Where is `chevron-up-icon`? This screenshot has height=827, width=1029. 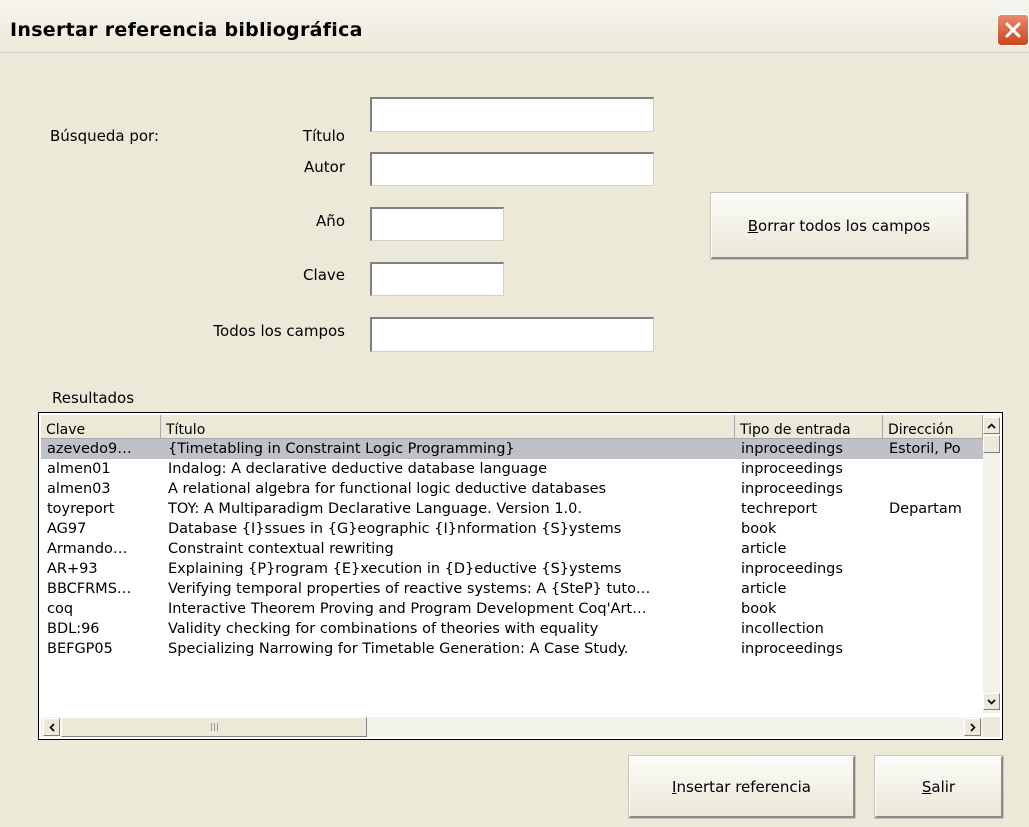
chevron-up-icon is located at coordinates (991, 425).